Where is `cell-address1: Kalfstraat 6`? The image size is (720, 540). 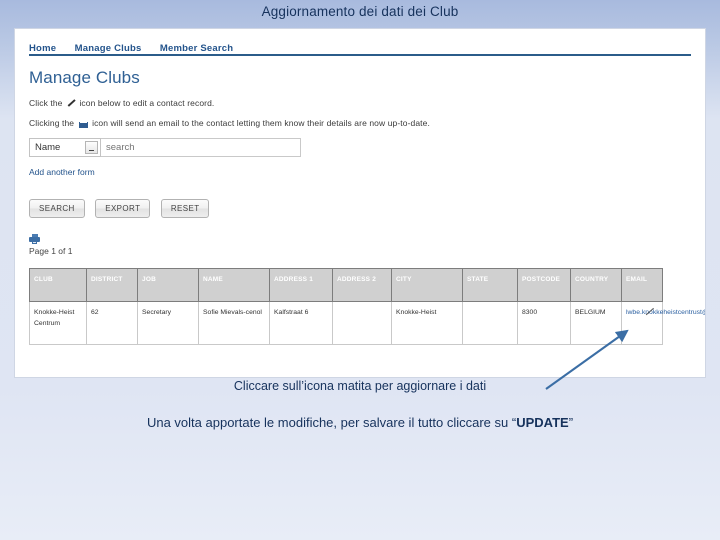
cell-address1: Kalfstraat 6 is located at coordinates (301, 322).